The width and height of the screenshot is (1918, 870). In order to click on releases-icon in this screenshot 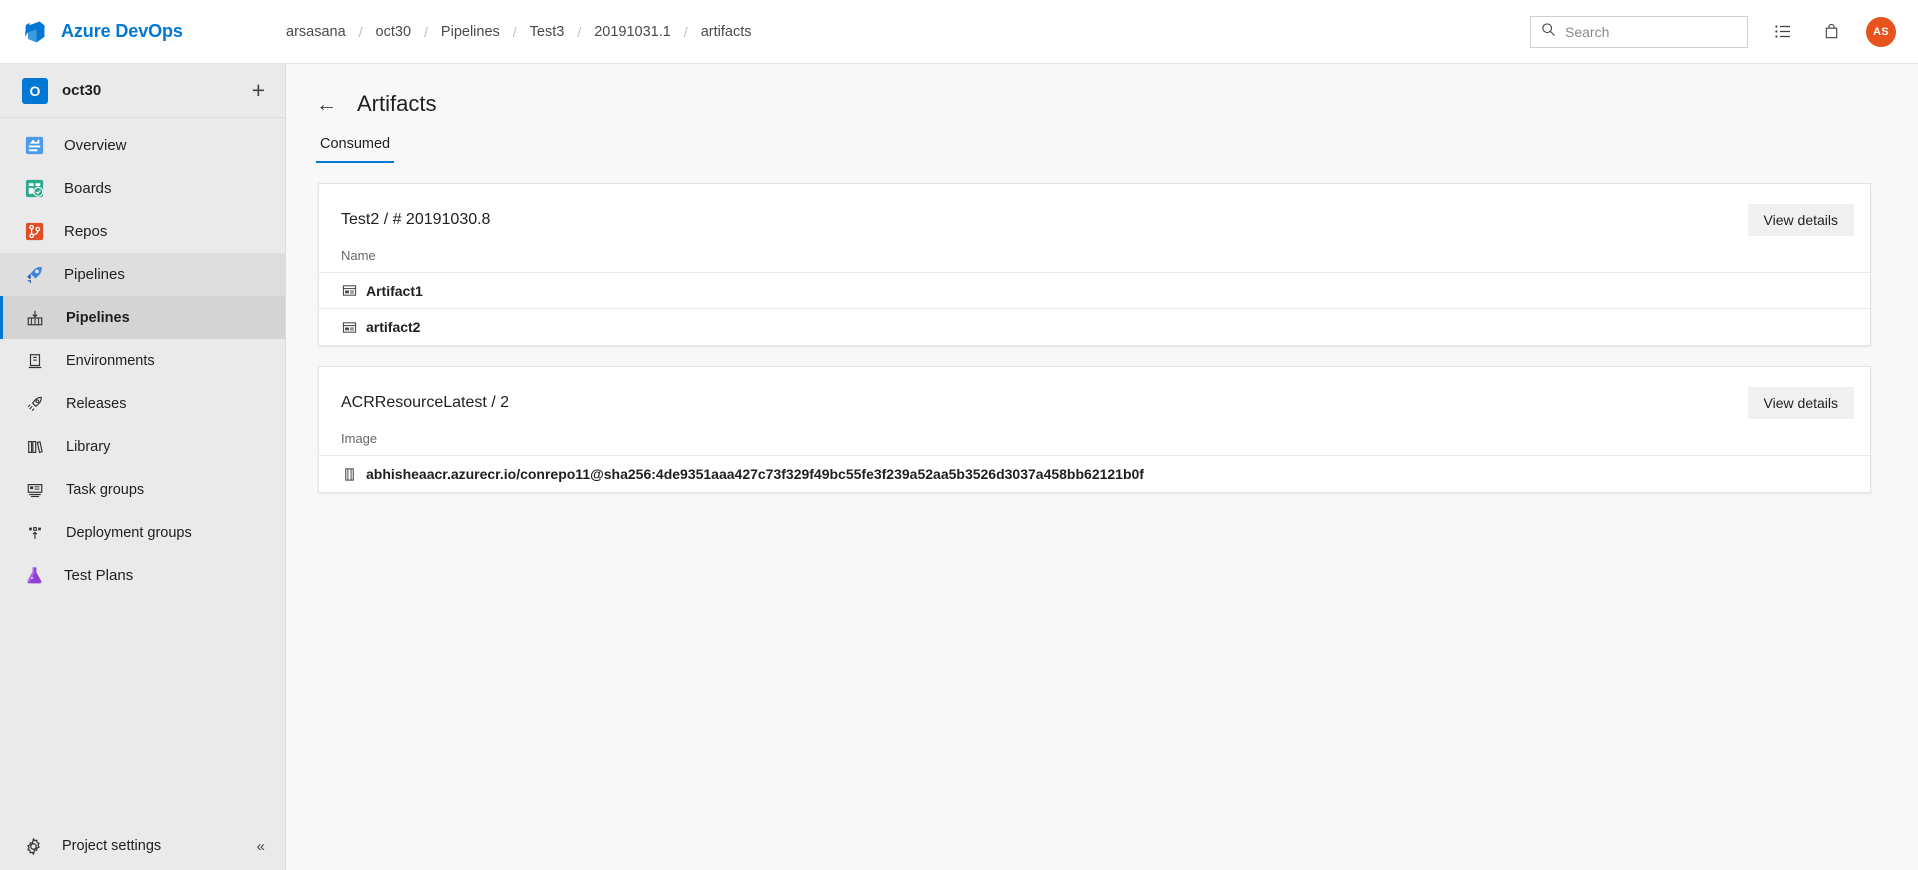, I will do `click(35, 404)`.